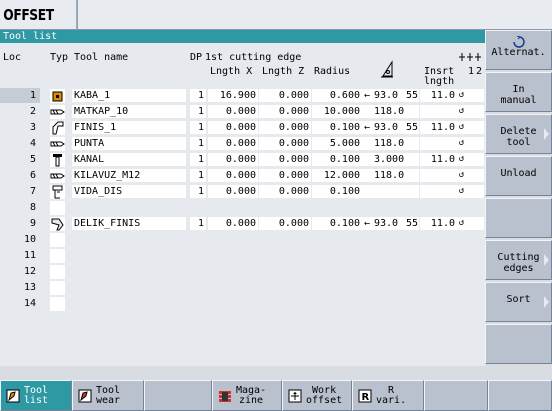 Image resolution: width=552 pixels, height=411 pixels. I want to click on table-row: 4 PUNTA 1 0.000 0.000 5.000 118.0 ↺, so click(242, 143).